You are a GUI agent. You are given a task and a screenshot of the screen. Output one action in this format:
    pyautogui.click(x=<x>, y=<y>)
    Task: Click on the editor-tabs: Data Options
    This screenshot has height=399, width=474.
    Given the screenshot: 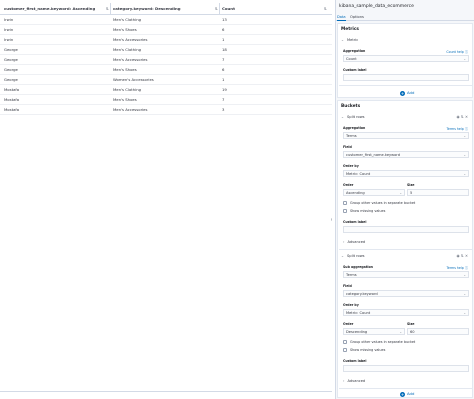 What is the action you would take?
    pyautogui.click(x=405, y=17)
    